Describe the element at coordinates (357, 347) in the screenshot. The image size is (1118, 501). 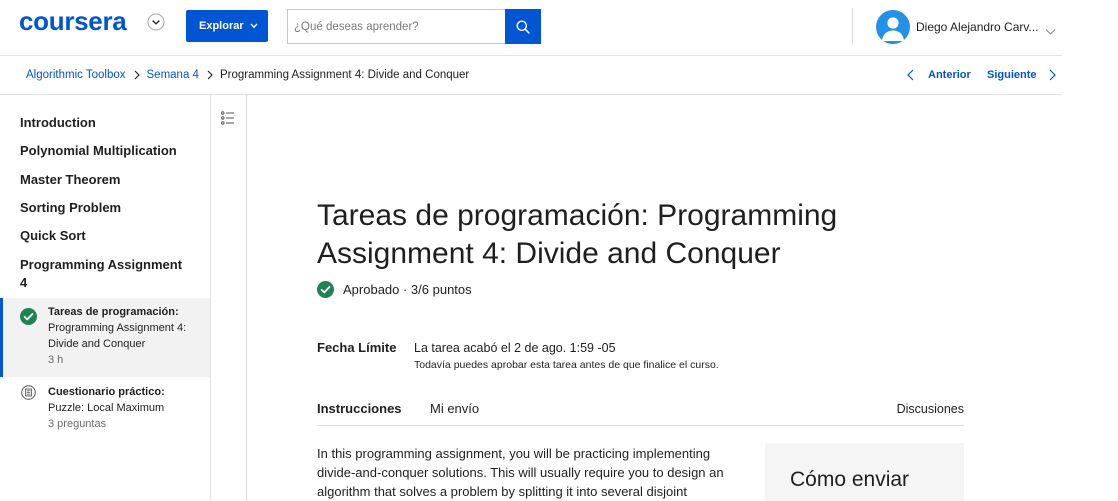
I see `due-date-label: Fecha Límite` at that location.